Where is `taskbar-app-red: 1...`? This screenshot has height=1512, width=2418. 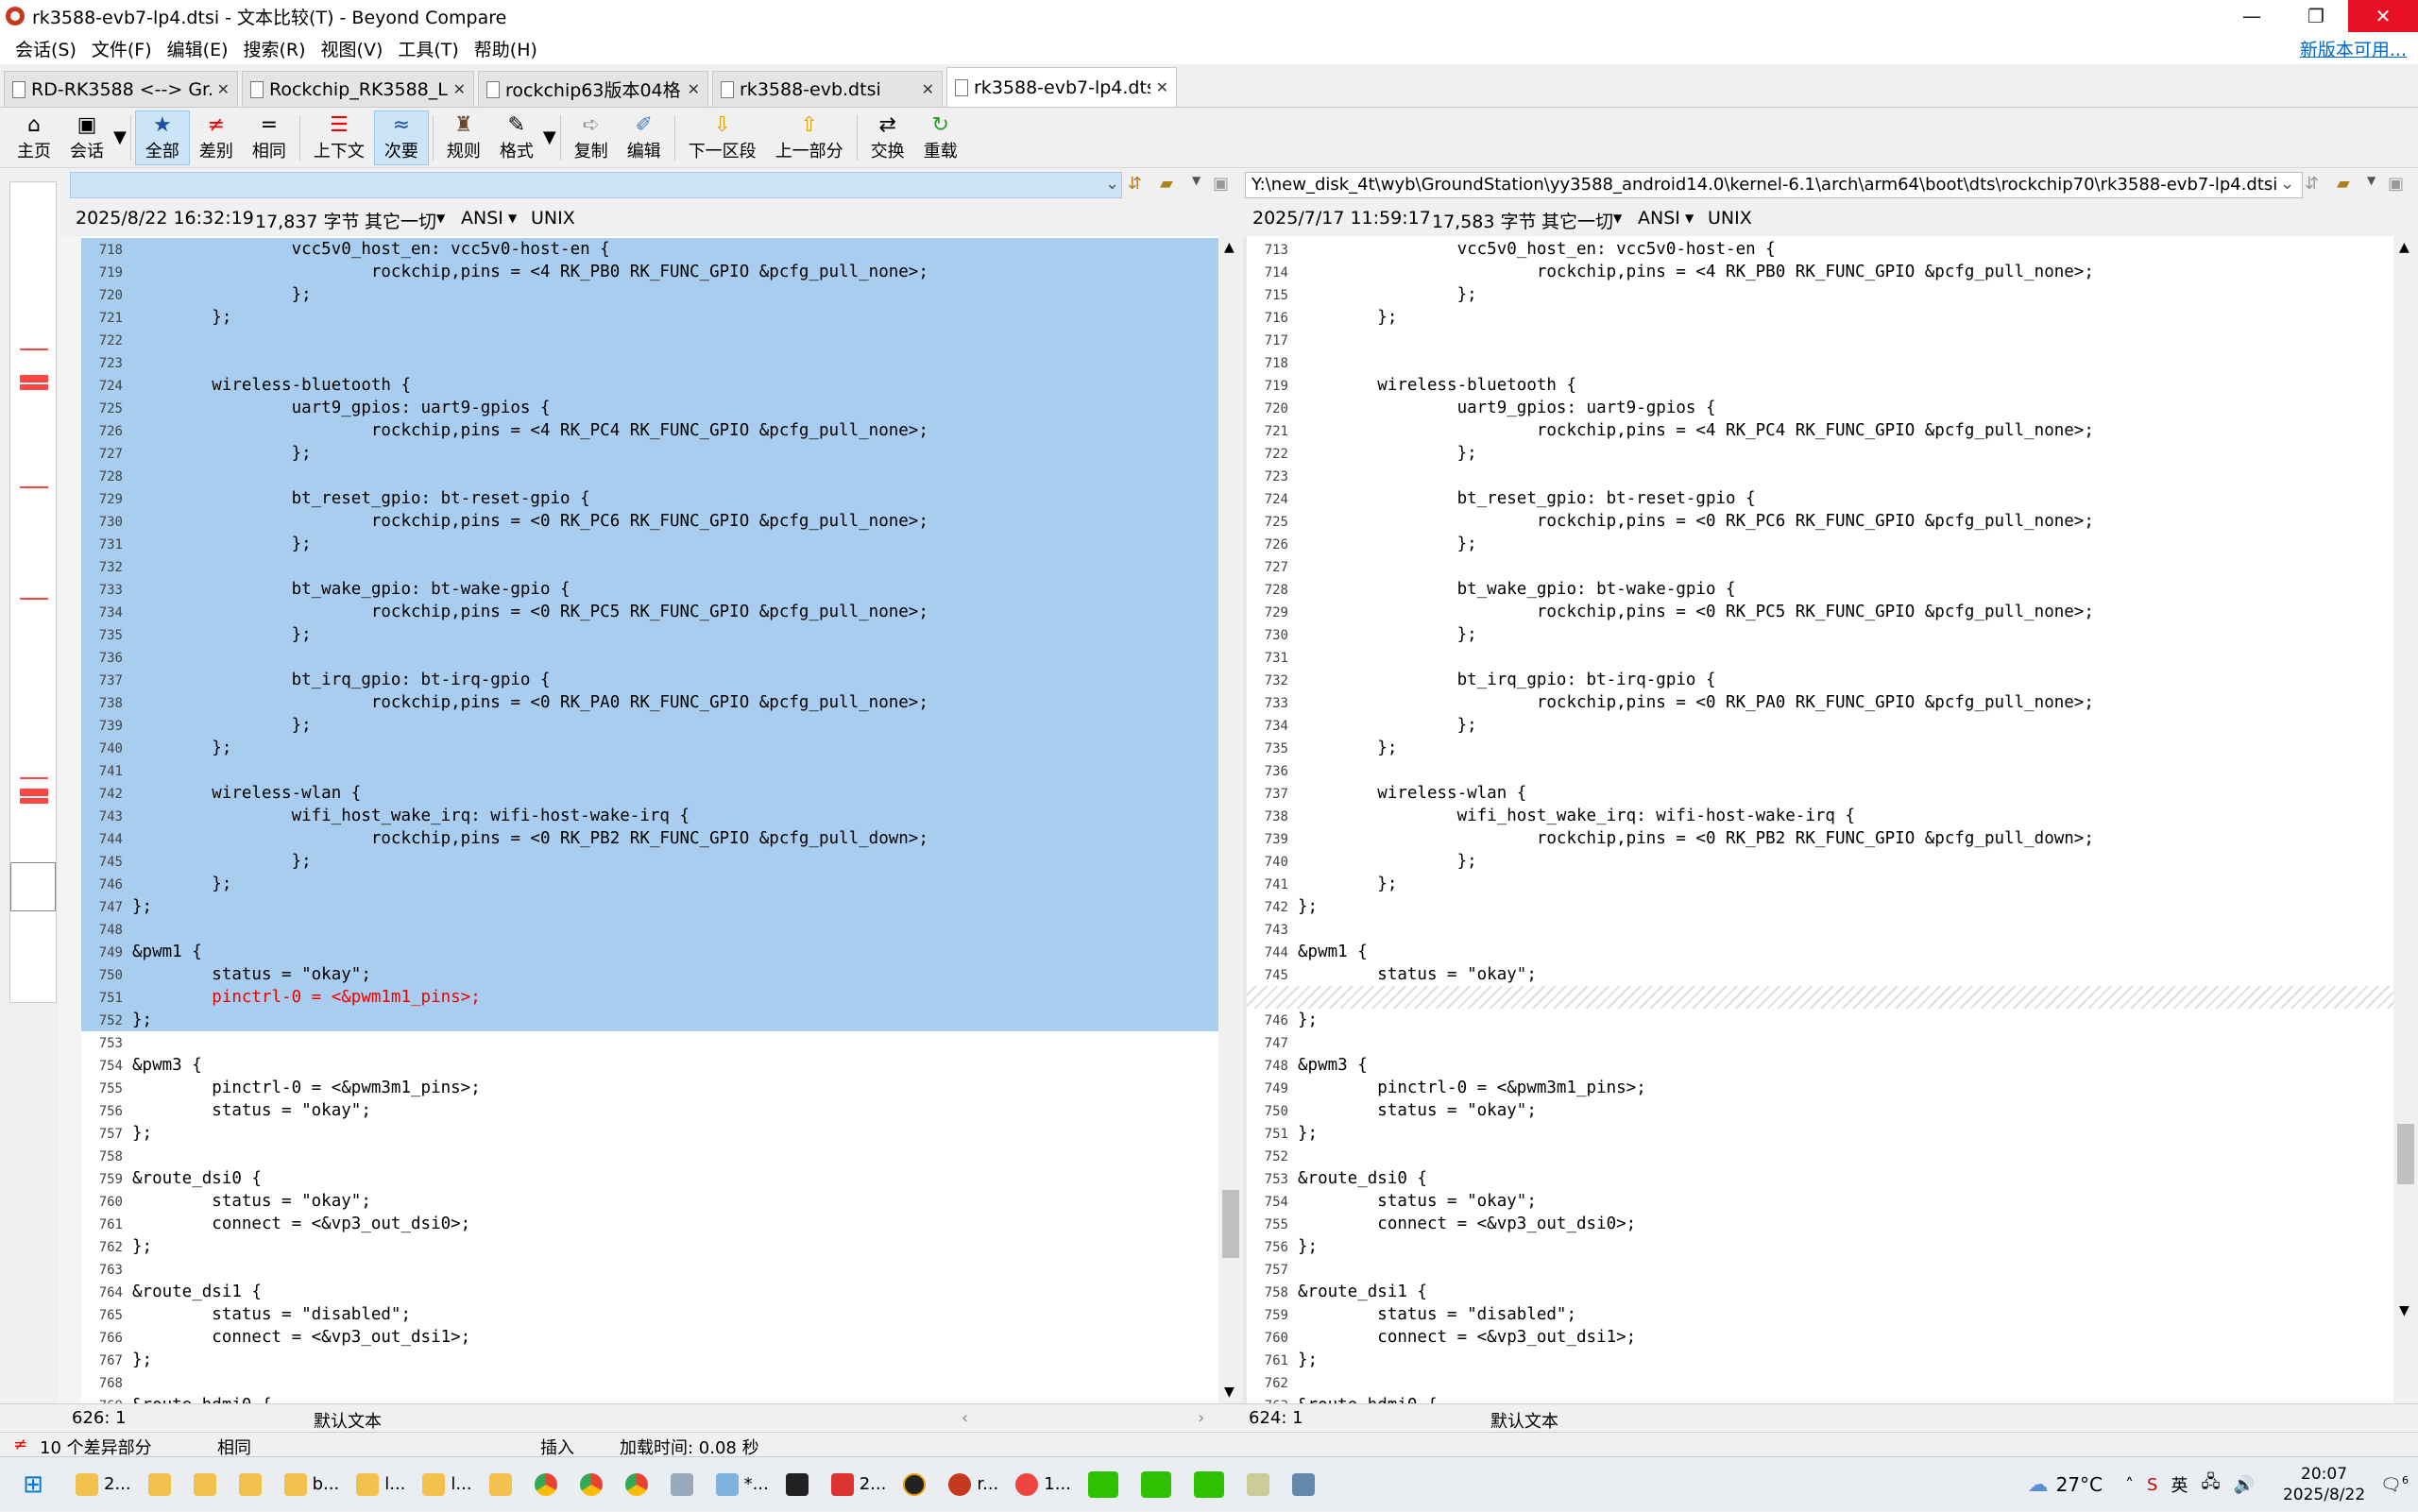 taskbar-app-red: 1... is located at coordinates (1044, 1484).